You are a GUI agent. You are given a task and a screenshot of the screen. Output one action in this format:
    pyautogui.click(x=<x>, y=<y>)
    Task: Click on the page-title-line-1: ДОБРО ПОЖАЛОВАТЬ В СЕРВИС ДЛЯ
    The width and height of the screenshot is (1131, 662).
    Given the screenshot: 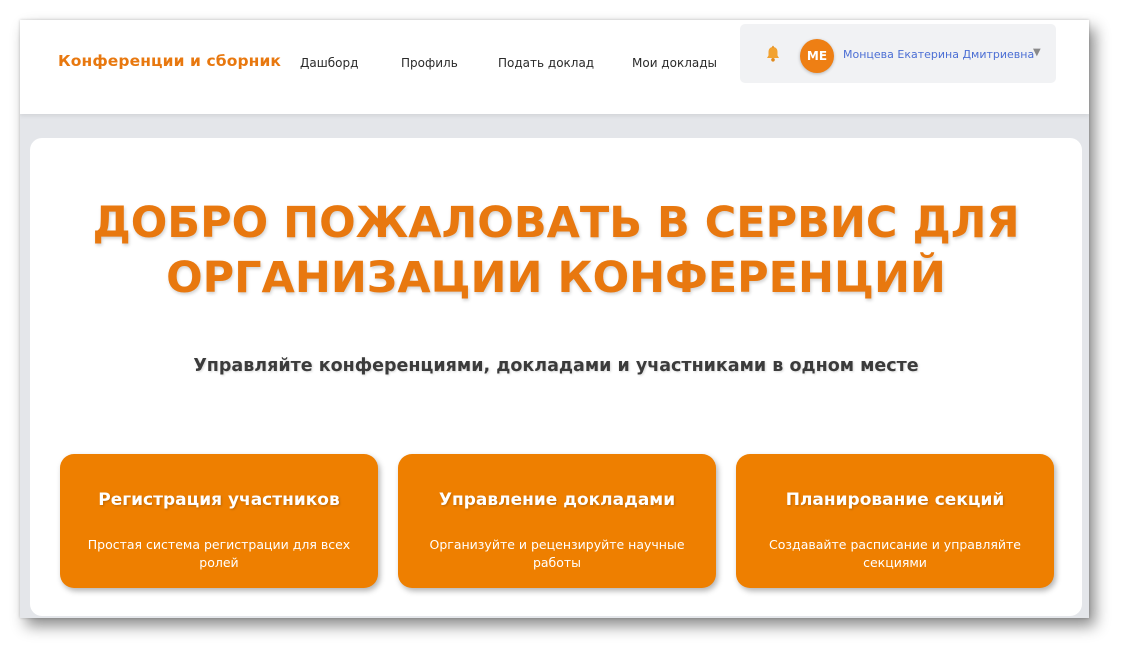 What is the action you would take?
    pyautogui.click(x=556, y=223)
    